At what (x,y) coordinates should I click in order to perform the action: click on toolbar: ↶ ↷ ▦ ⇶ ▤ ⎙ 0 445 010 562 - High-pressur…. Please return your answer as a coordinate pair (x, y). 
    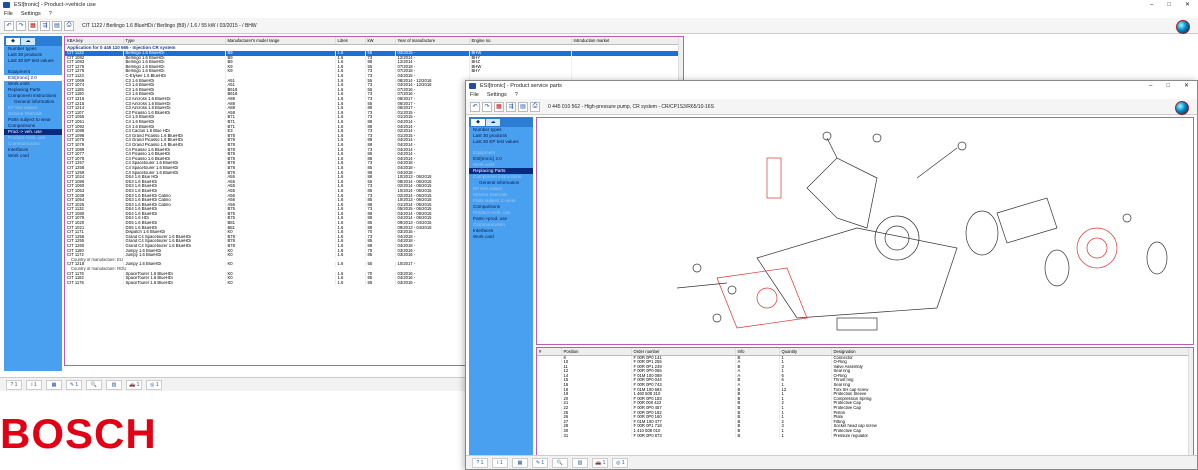
    Looking at the image, I should click on (831, 107).